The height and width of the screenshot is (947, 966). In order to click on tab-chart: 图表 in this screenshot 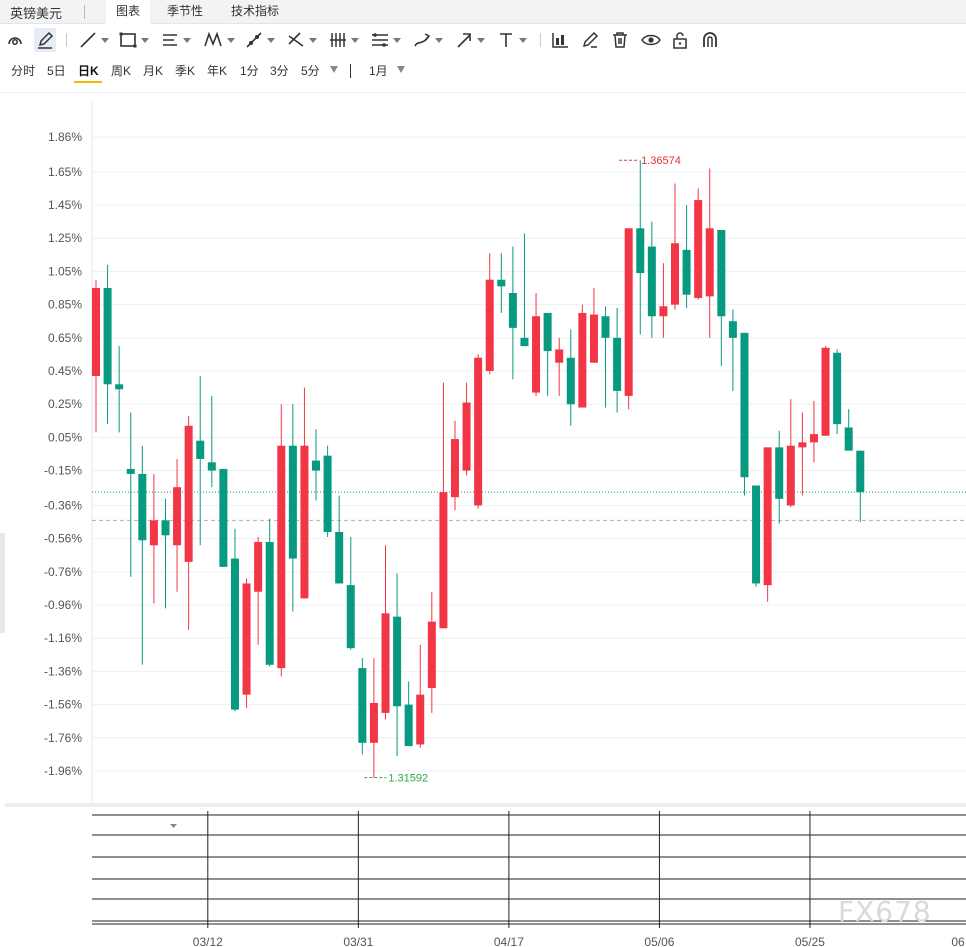, I will do `click(128, 12)`.